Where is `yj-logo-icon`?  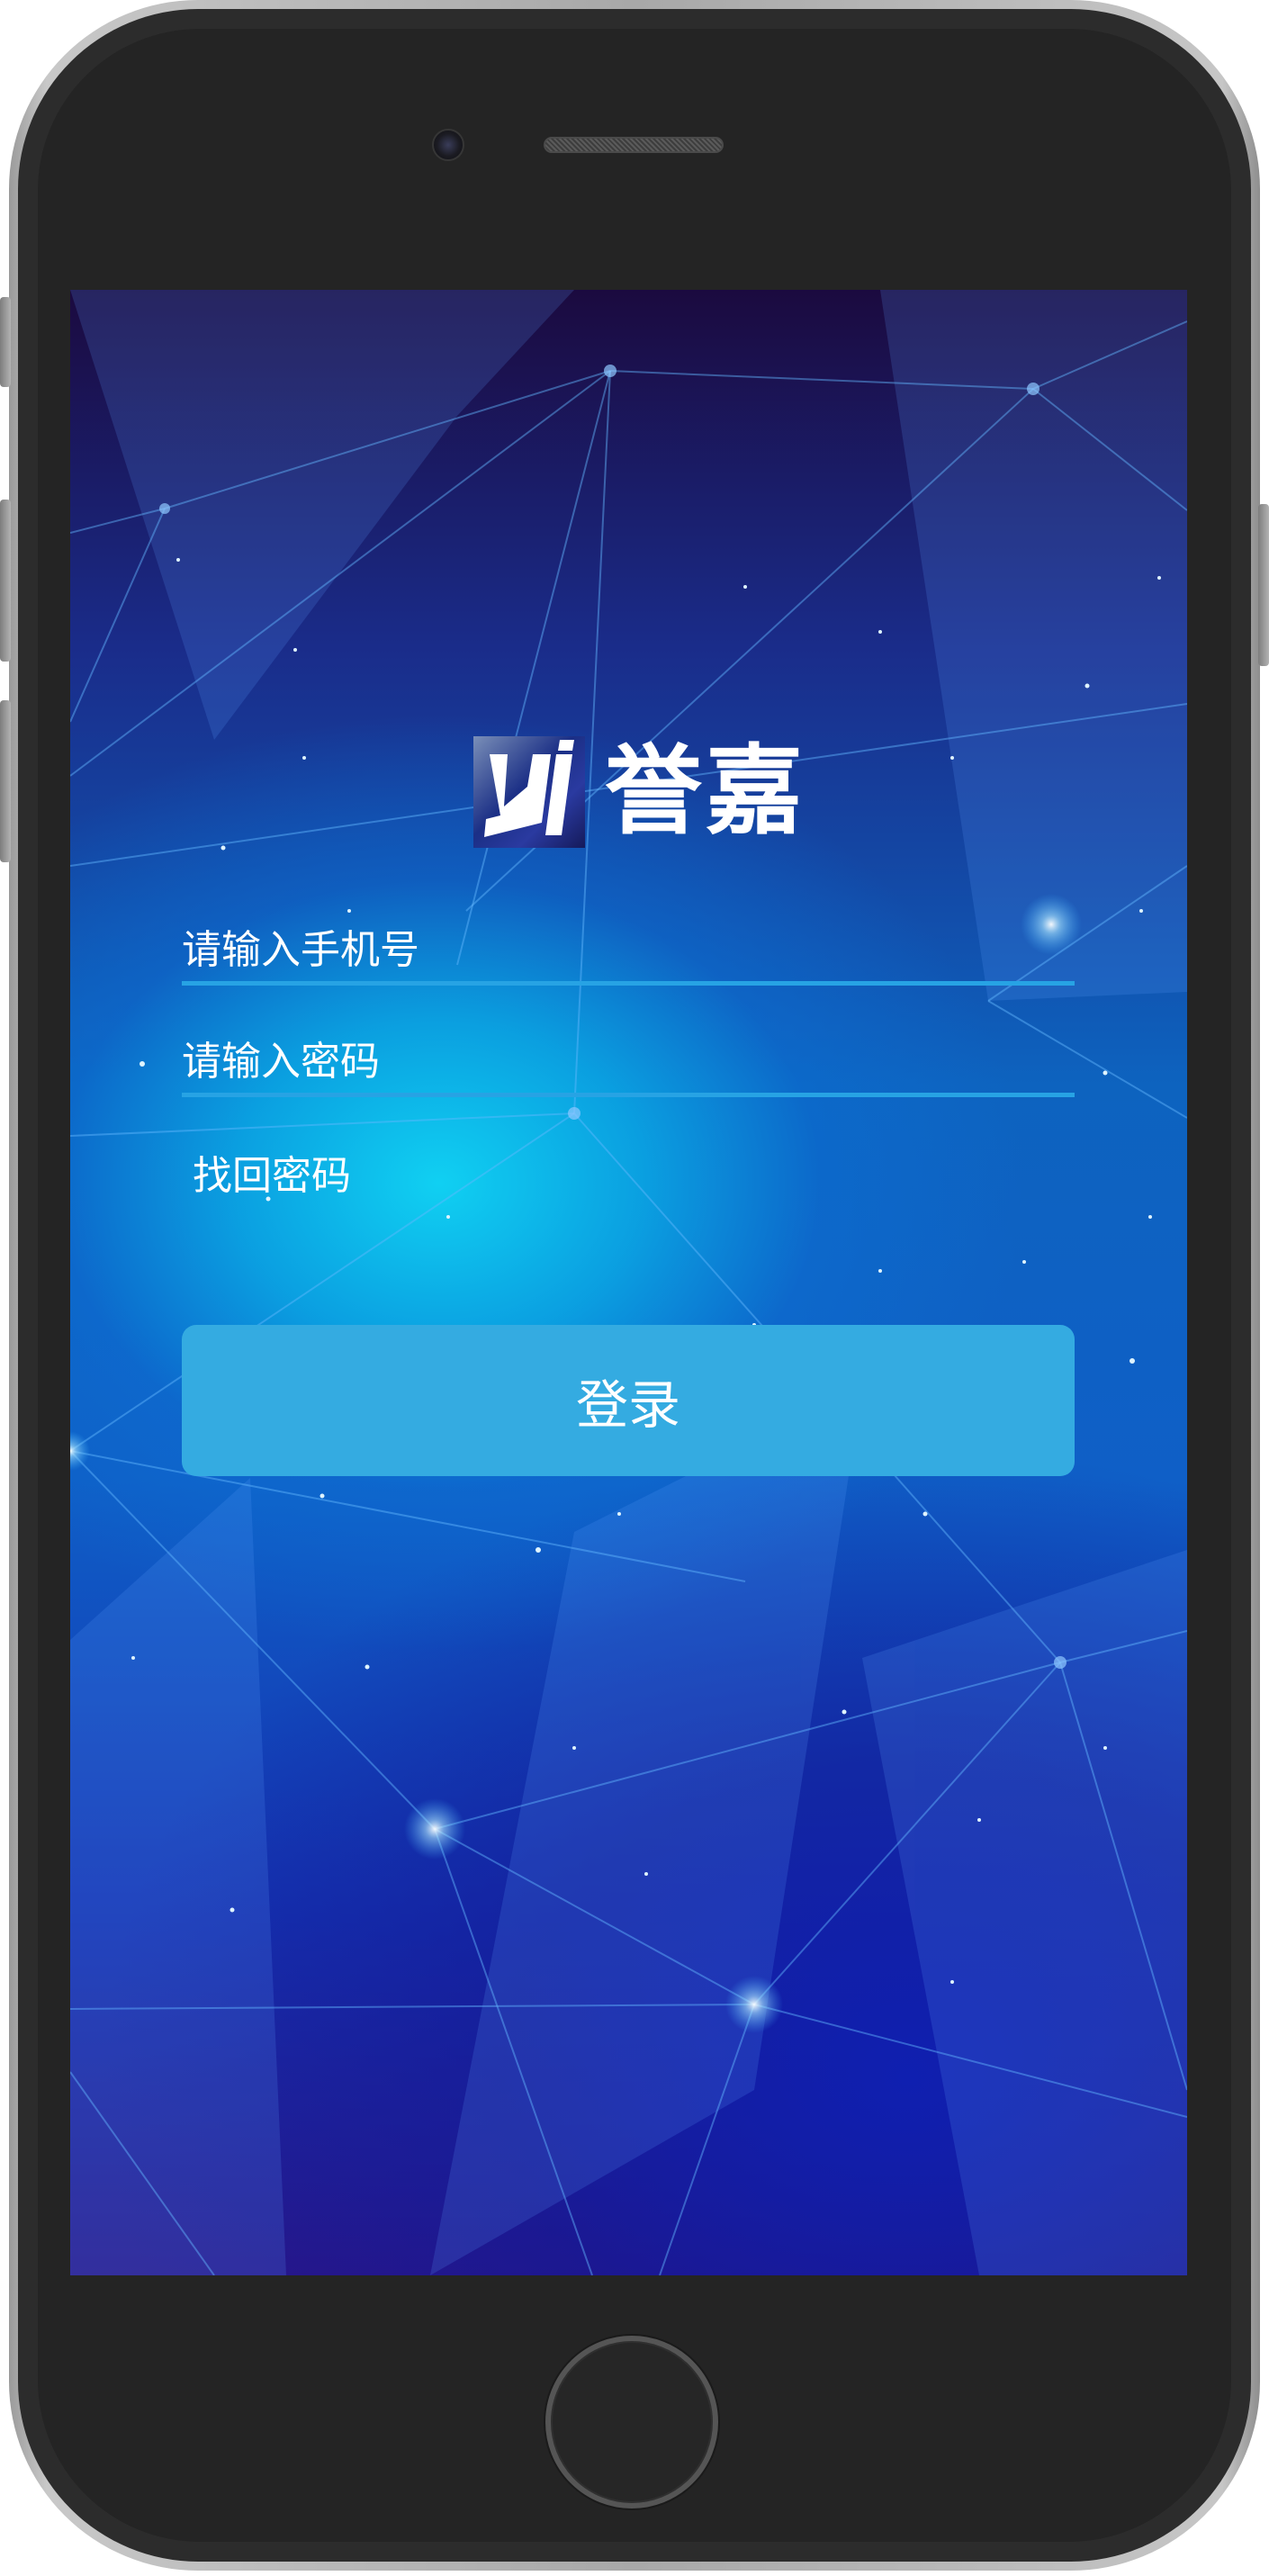
yj-logo-icon is located at coordinates (529, 792).